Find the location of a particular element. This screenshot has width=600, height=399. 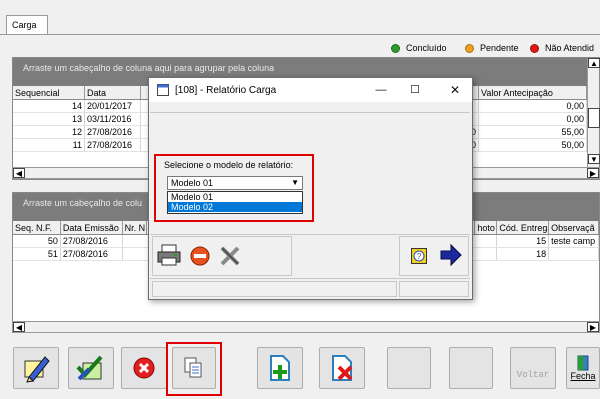

dialog-titlebar: [108] - Relatório Carga — ☐ ✕ is located at coordinates (310, 90).